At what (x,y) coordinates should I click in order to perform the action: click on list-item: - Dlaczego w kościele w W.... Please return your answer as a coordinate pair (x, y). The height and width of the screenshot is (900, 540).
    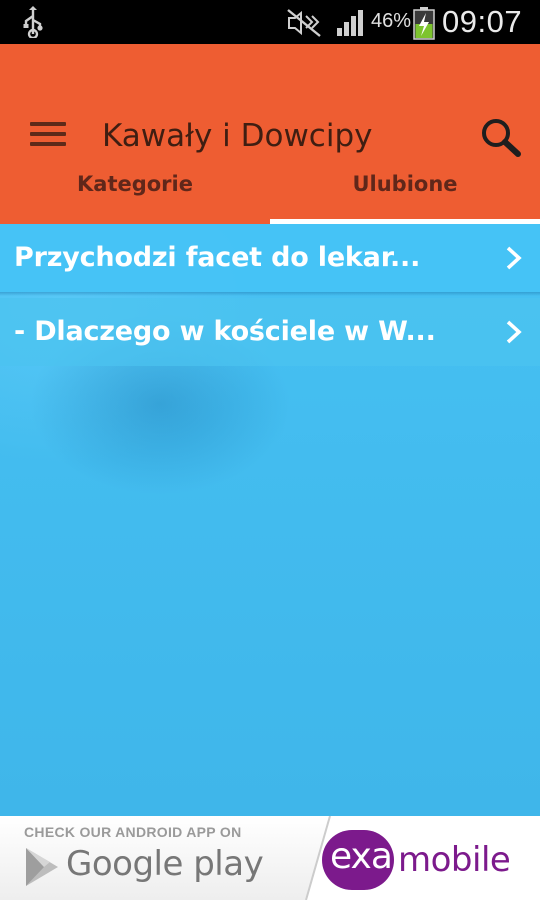
    Looking at the image, I should click on (270, 332).